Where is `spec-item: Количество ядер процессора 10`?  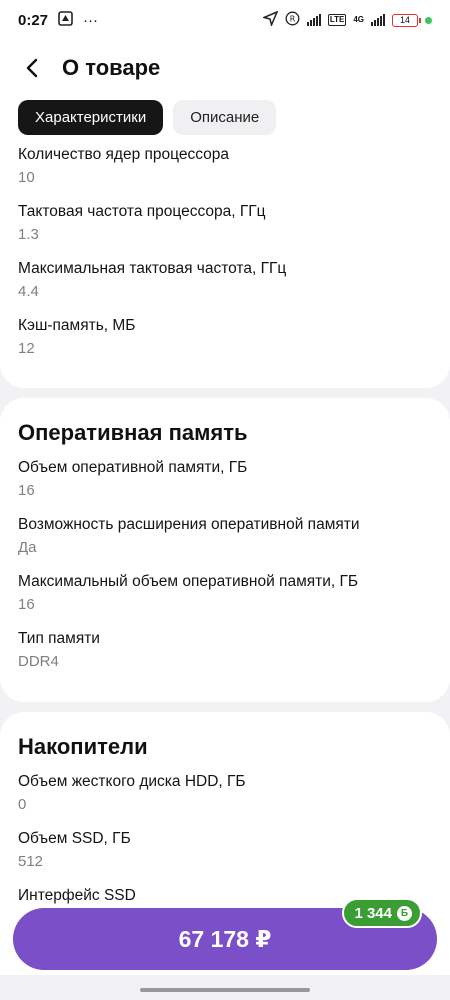
spec-item: Количество ядер процессора 10 is located at coordinates (225, 167).